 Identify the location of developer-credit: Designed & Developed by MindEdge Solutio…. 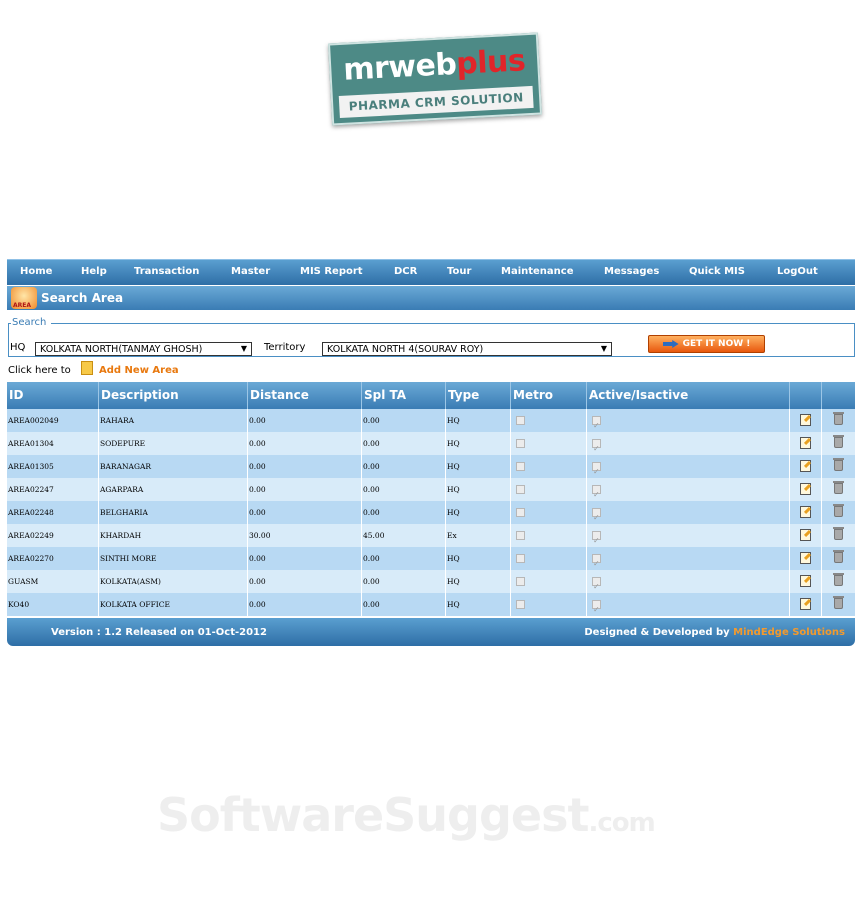
(714, 632).